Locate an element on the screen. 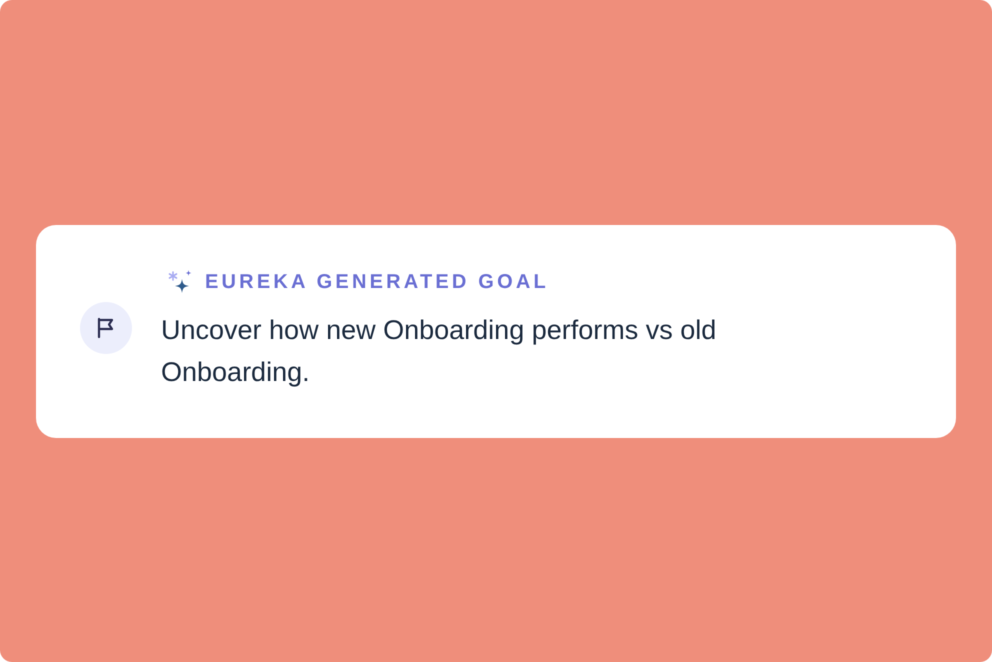  goal-text: Uncover how new Onboarding performs vs old Onboarding. is located at coordinates (439, 351).